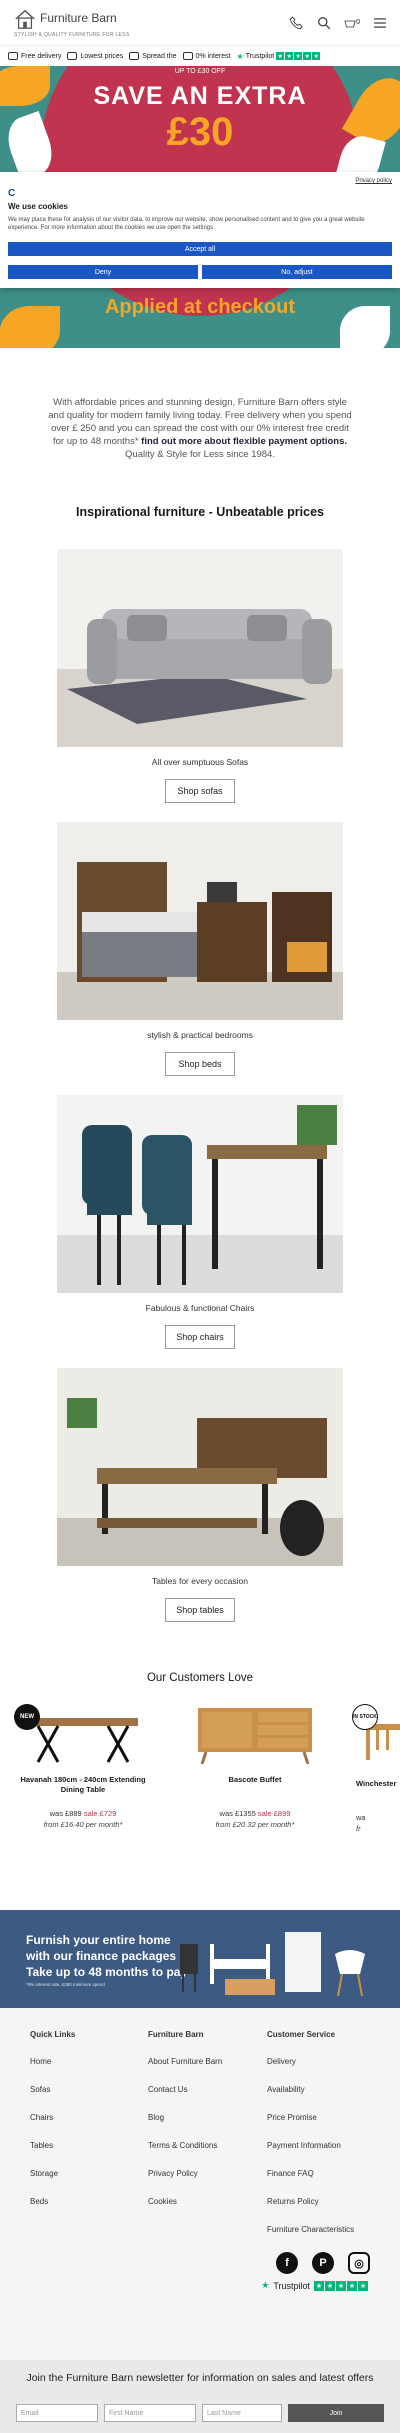 The image size is (400, 2433). What do you see at coordinates (52, 2211) in the screenshot?
I see `footer-link-beds: Beds` at bounding box center [52, 2211].